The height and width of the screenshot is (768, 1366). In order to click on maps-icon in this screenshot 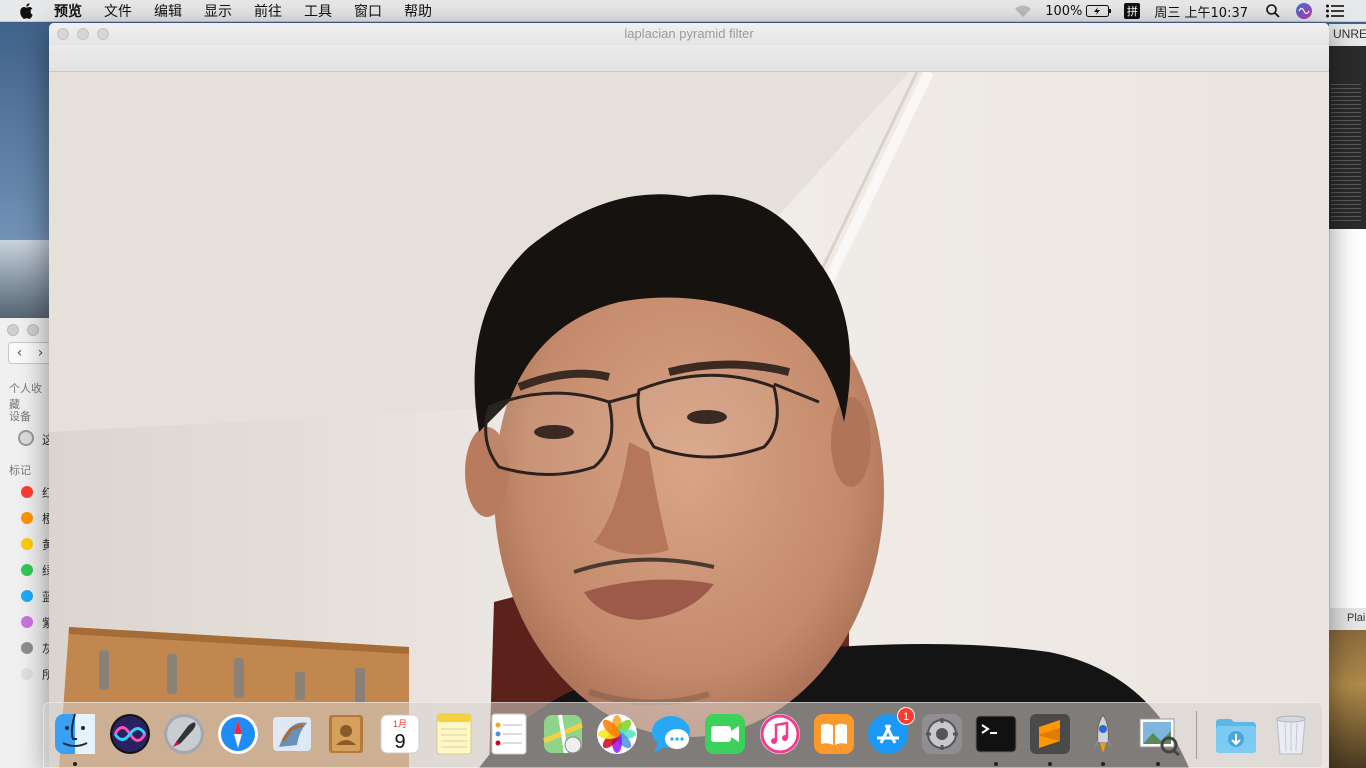, I will do `click(563, 734)`.